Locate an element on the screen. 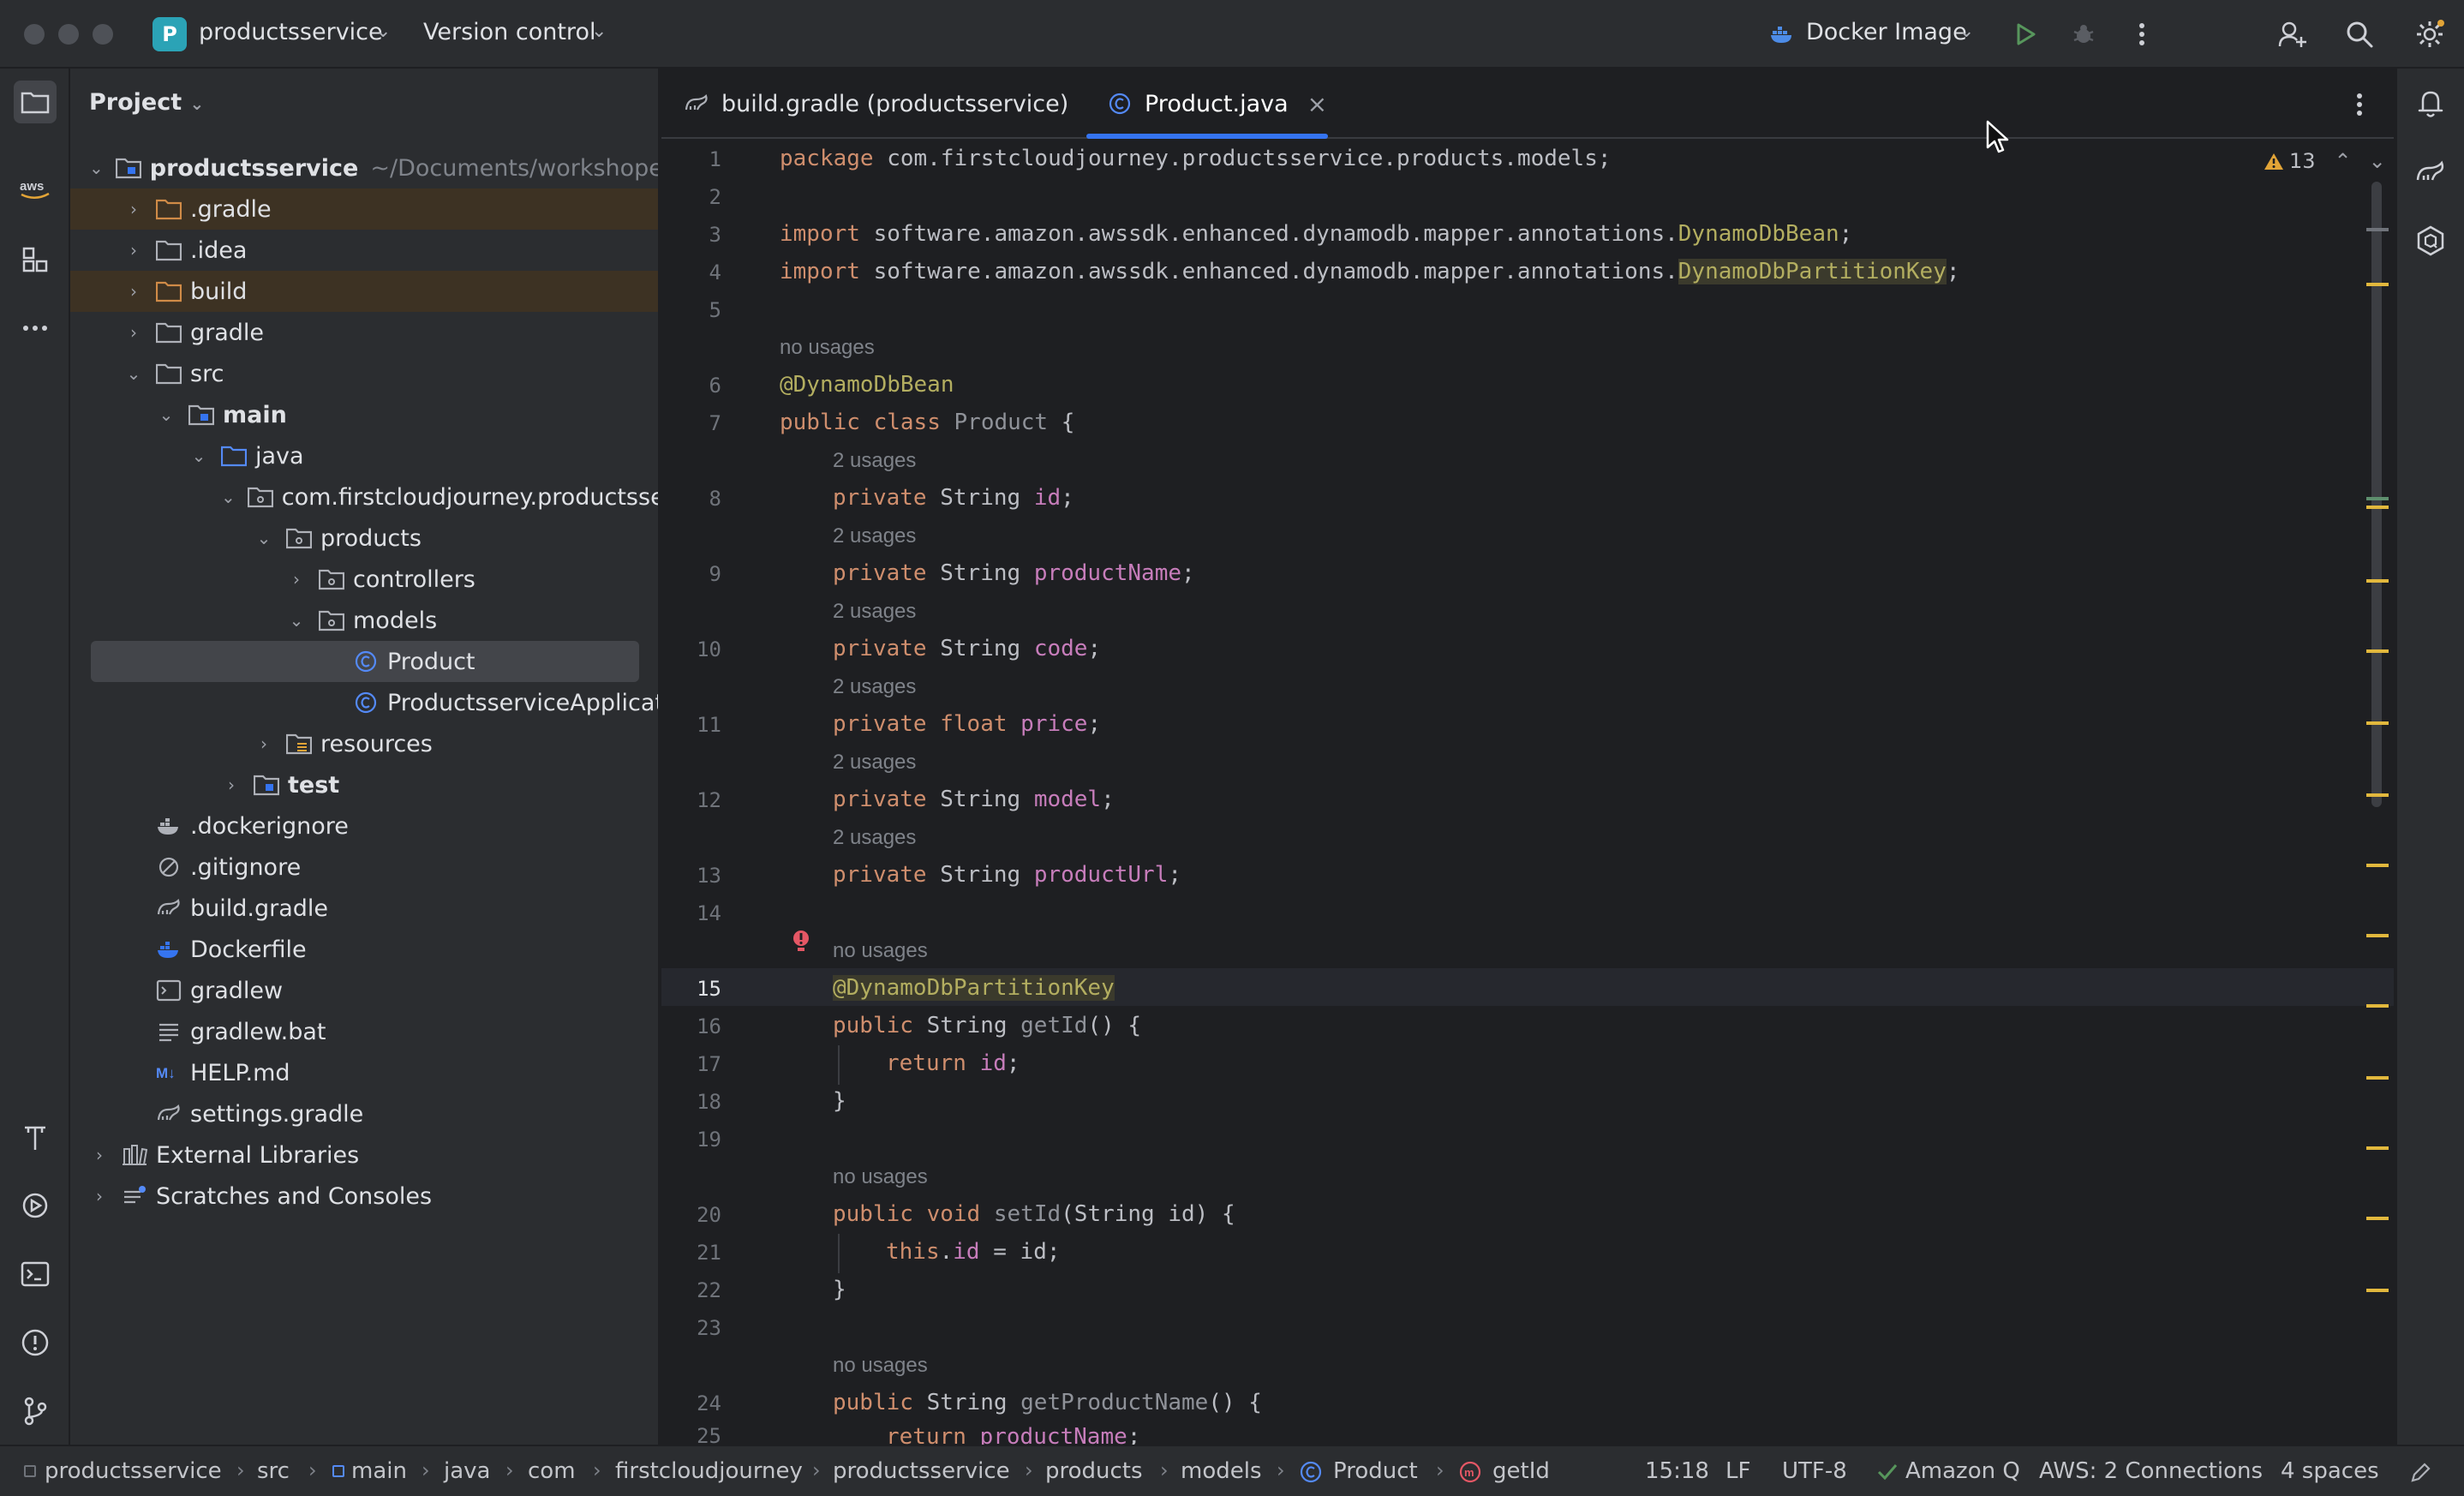 Image resolution: width=2464 pixels, height=1496 pixels. tab-build-gradle: build.gradle (productsservice) is located at coordinates (876, 104).